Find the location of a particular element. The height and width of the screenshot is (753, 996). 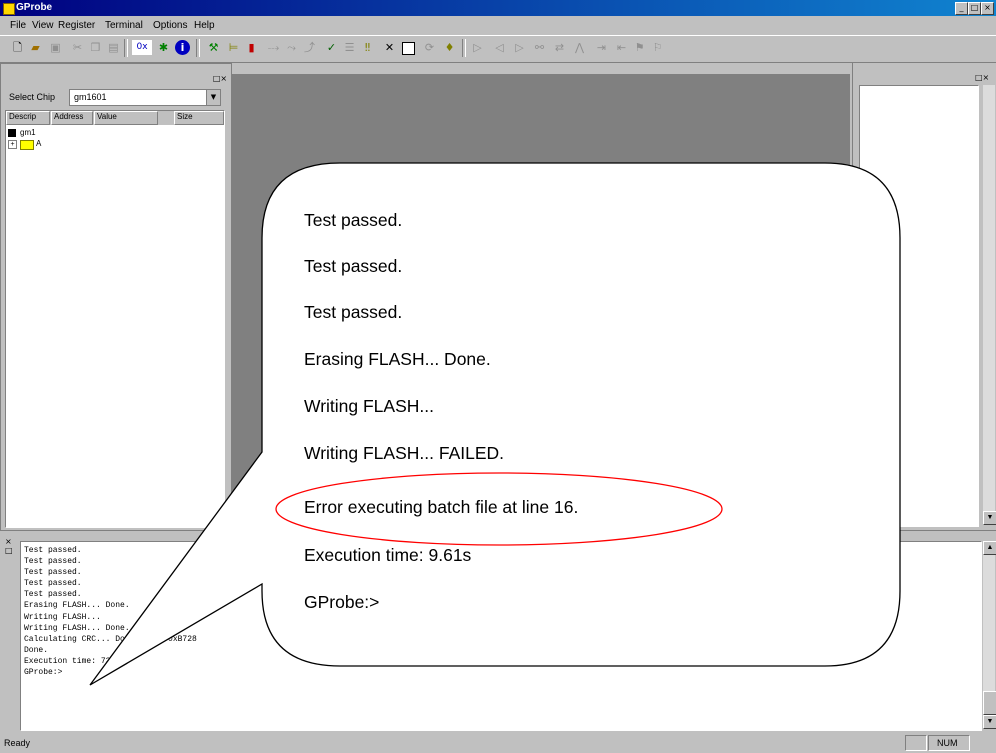

callout-line: Erasing FLASH... Done. is located at coordinates (397, 359).